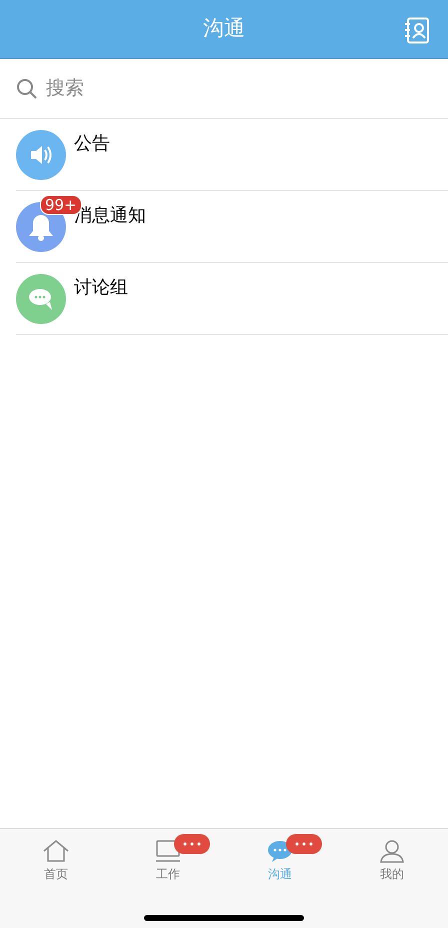 The height and width of the screenshot is (928, 448). What do you see at coordinates (40, 299) in the screenshot?
I see `chat-bubbles-icon` at bounding box center [40, 299].